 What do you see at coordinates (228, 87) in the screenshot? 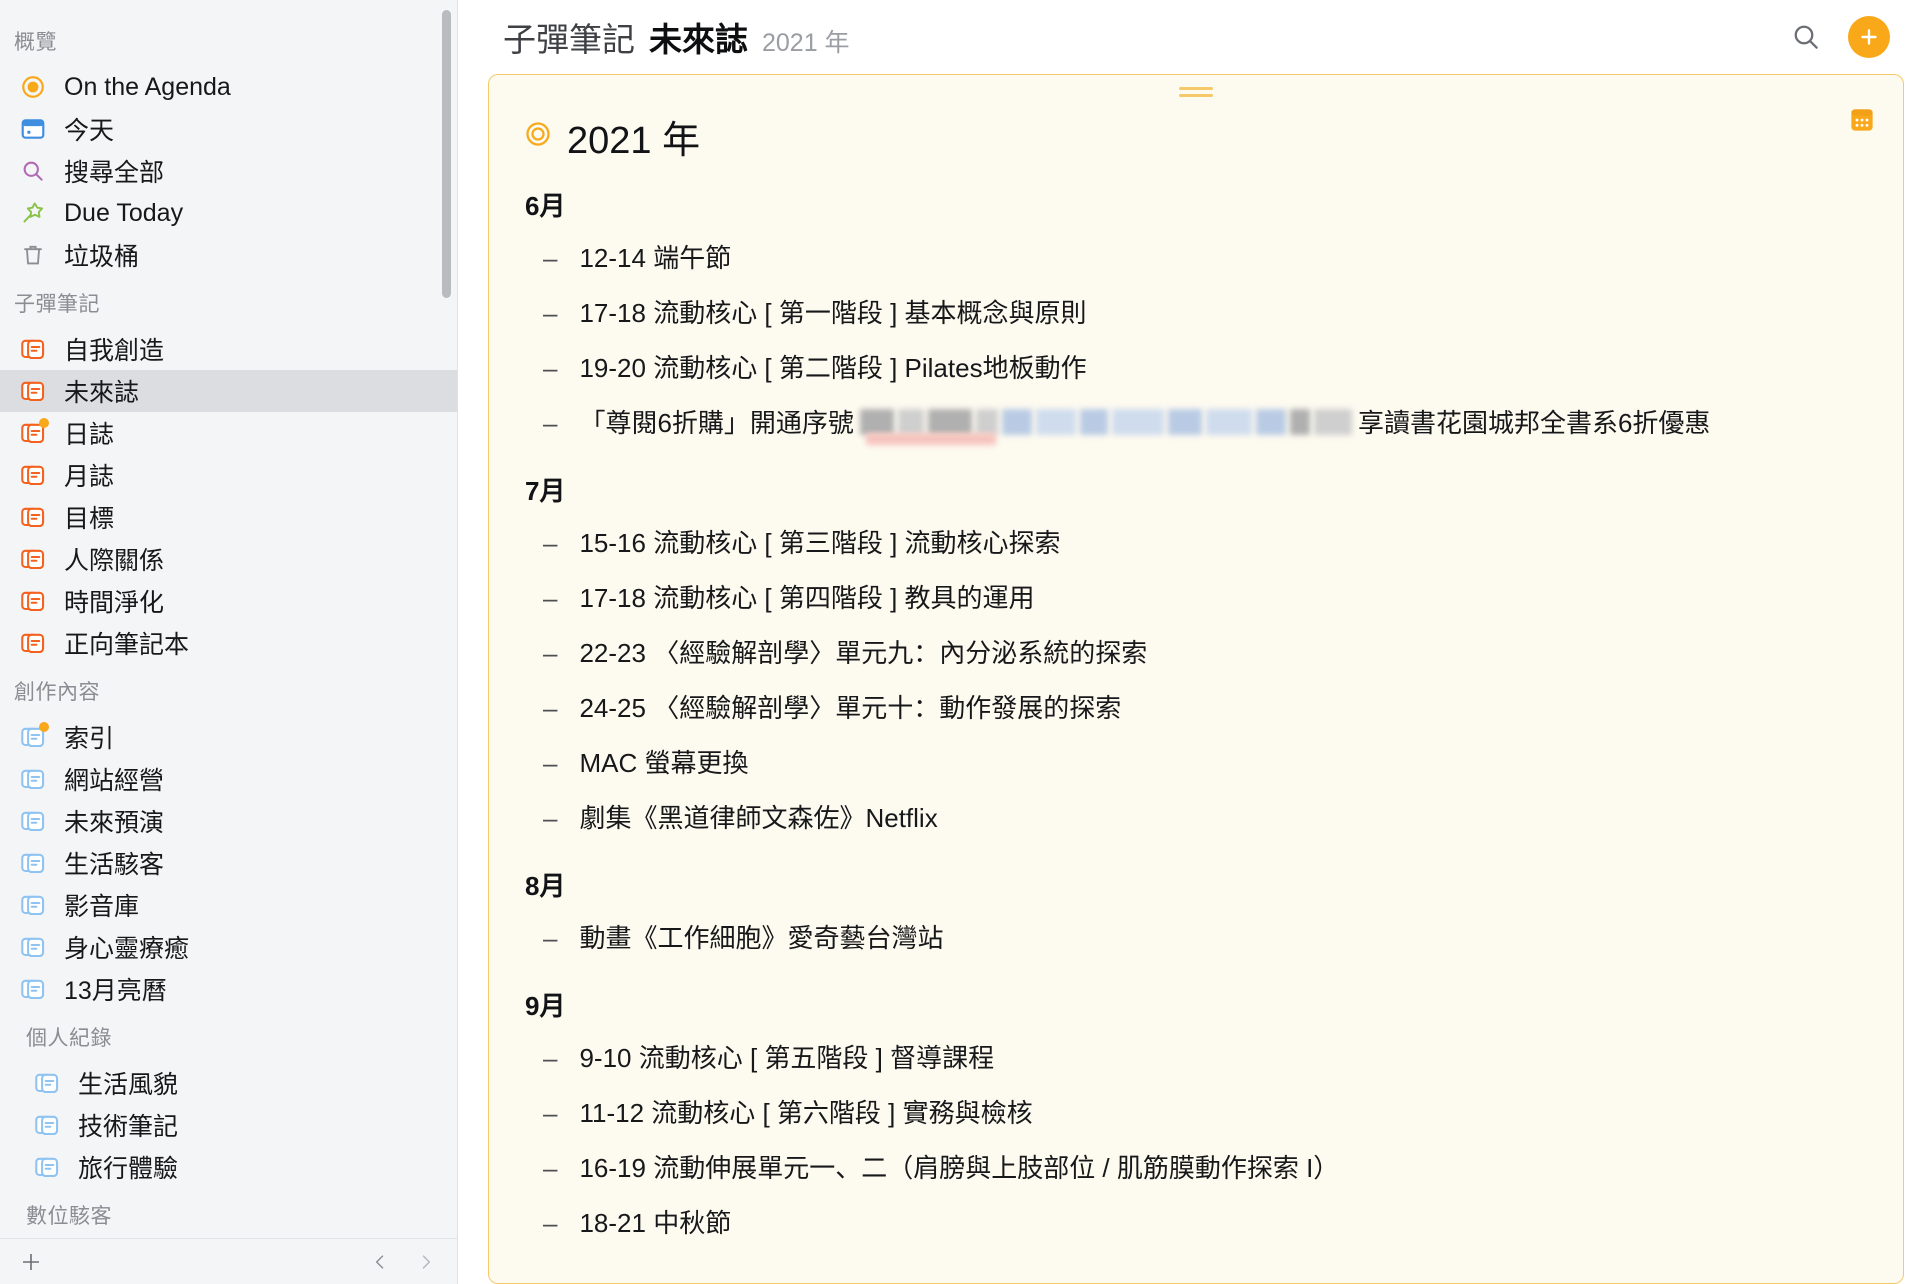
I see `sidebar-item-On the Agenda: On the Agenda` at bounding box center [228, 87].